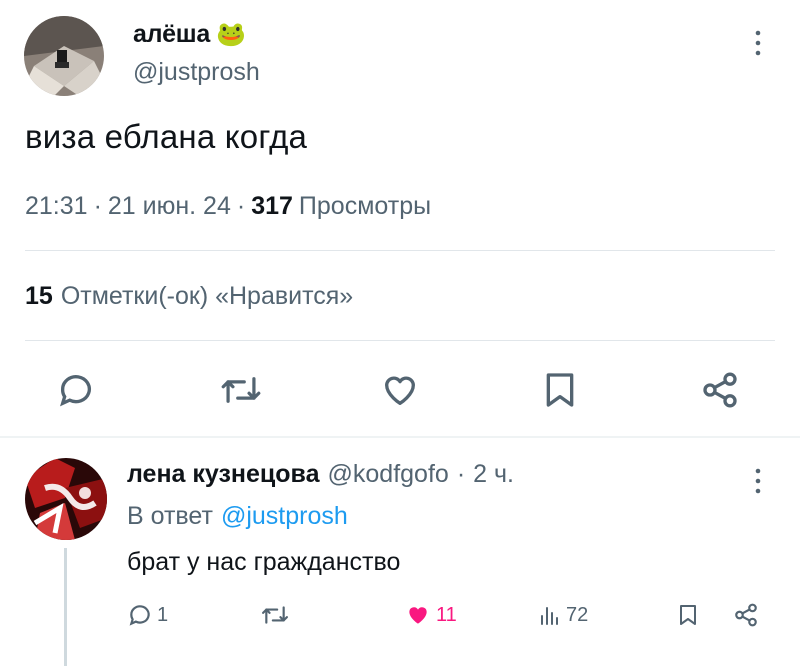 This screenshot has height=666, width=800. What do you see at coordinates (163, 614) in the screenshot?
I see `reply-reply-count: 1` at bounding box center [163, 614].